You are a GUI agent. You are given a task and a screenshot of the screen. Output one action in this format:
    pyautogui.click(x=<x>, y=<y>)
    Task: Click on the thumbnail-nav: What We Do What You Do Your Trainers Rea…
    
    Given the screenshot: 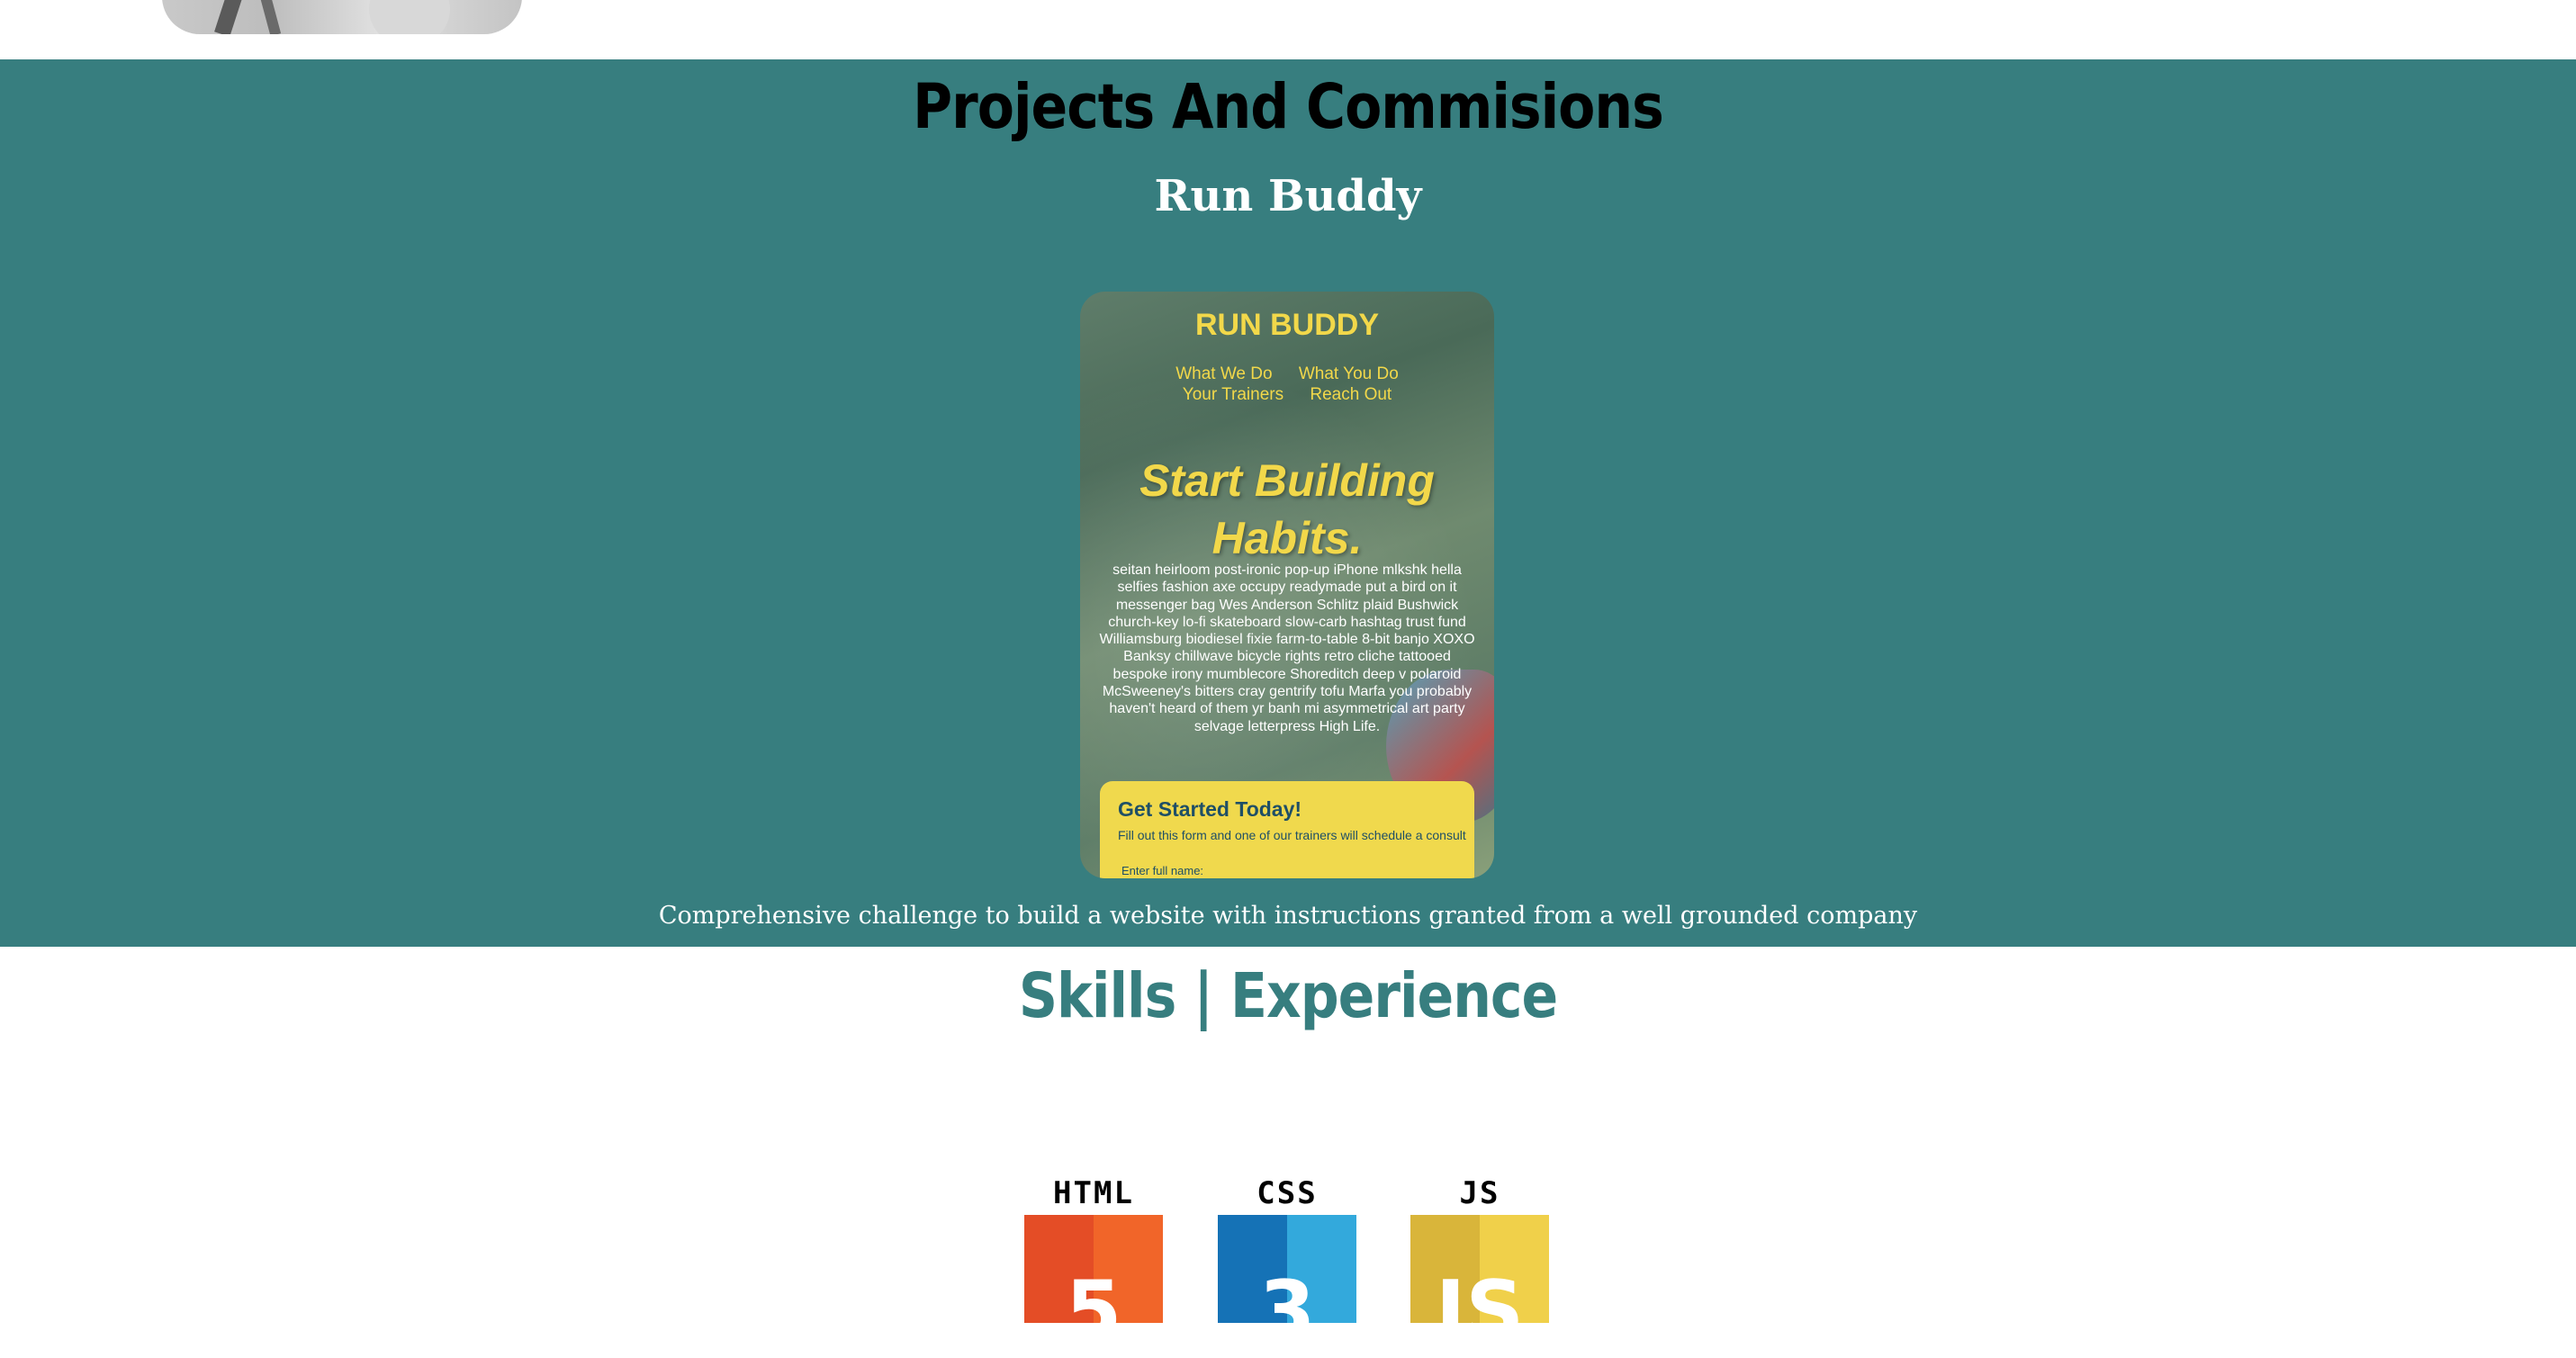 What is the action you would take?
    pyautogui.click(x=1287, y=385)
    